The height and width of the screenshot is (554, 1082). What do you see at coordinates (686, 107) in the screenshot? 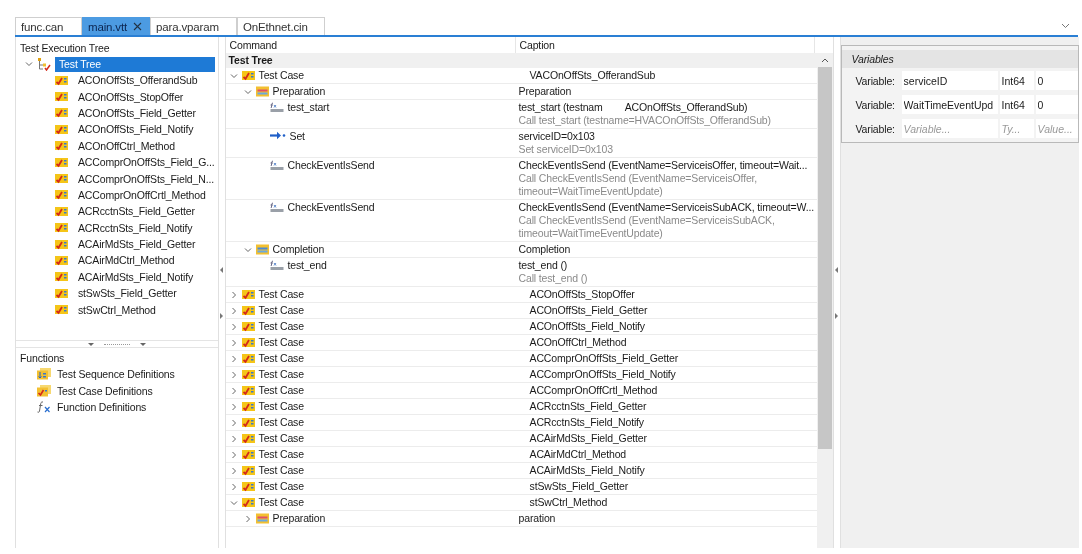
I see `caption-text: ACOnOffSts_OfferandSub)` at bounding box center [686, 107].